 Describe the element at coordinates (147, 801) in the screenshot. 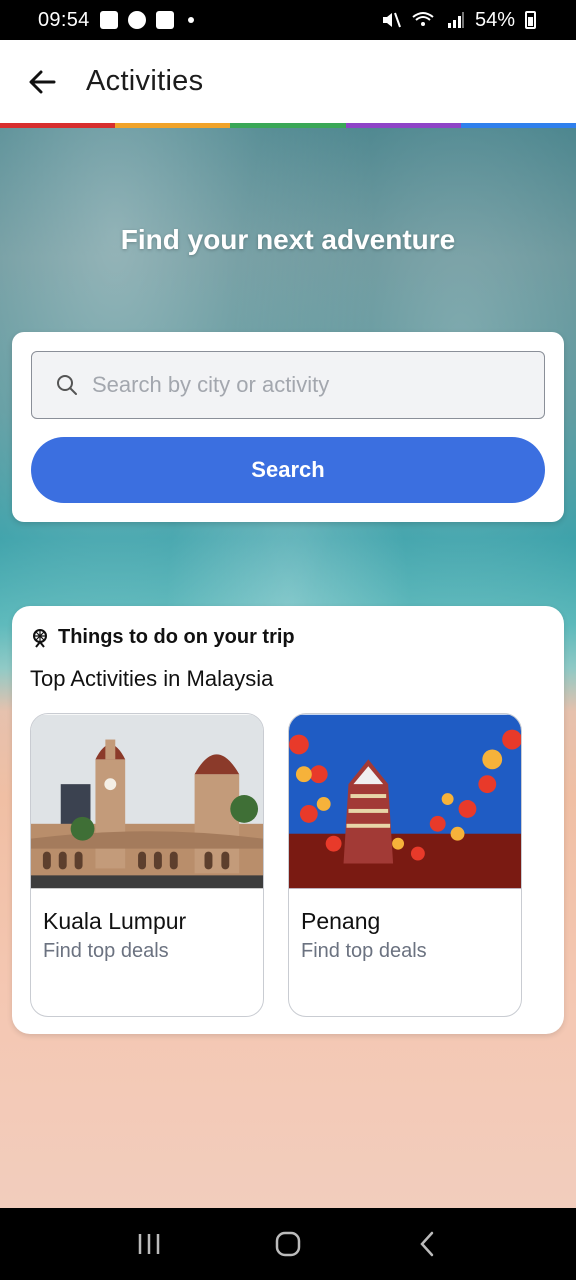

I see `kuala-lumpur-image` at that location.